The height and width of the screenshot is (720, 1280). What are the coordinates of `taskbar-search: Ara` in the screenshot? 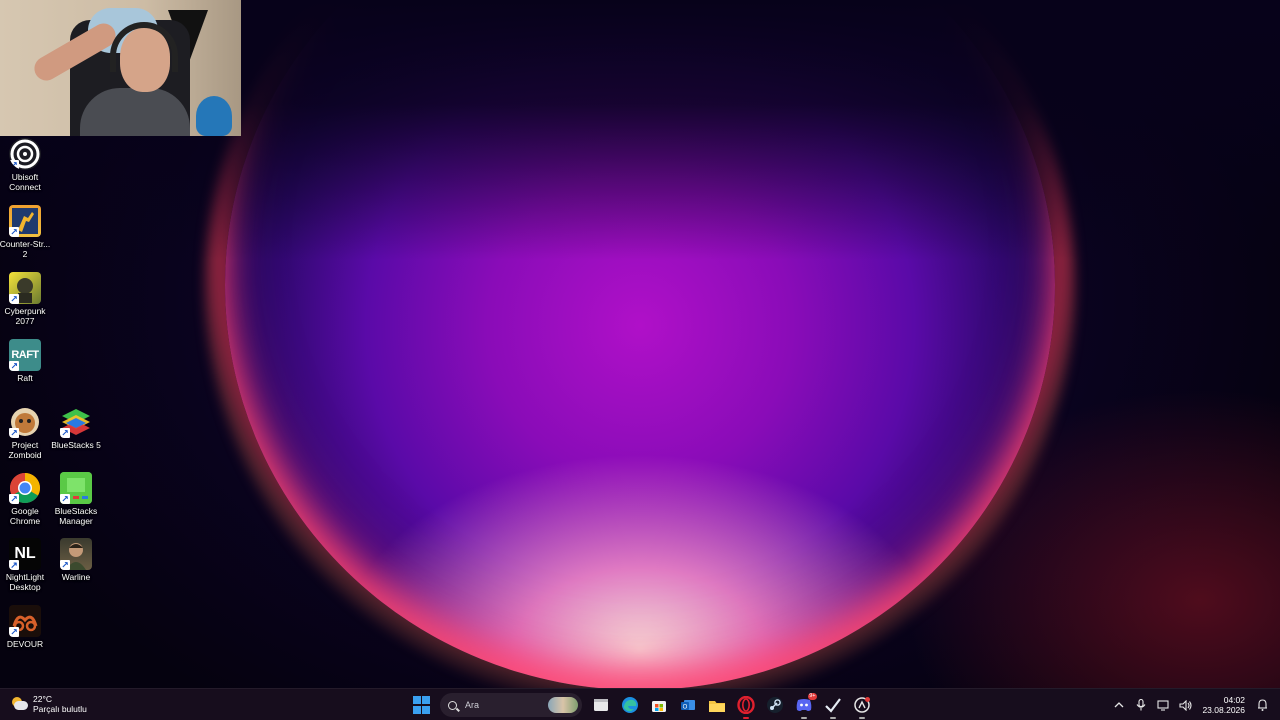 It's located at (511, 705).